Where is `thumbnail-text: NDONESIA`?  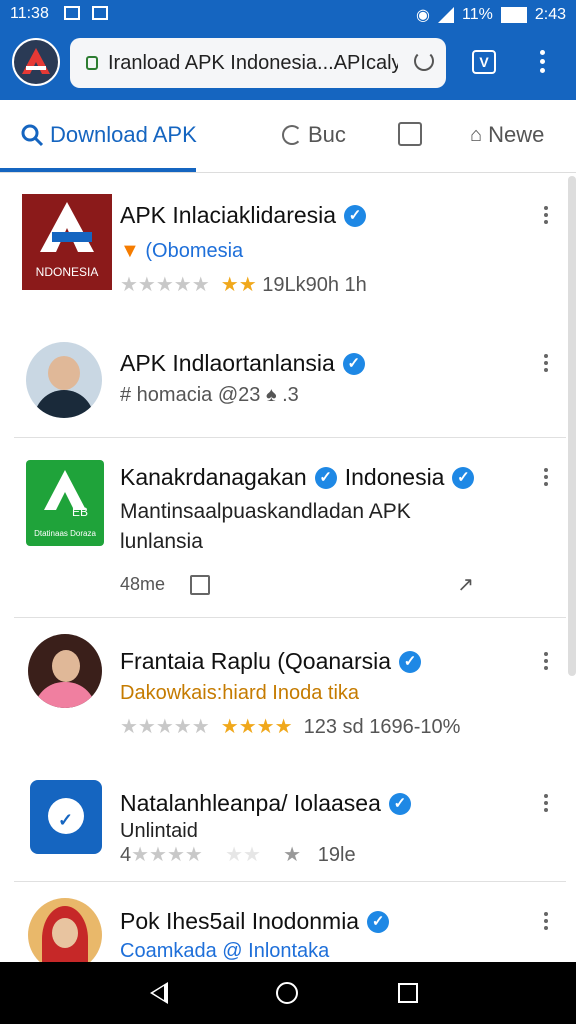 thumbnail-text: NDONESIA is located at coordinates (67, 272).